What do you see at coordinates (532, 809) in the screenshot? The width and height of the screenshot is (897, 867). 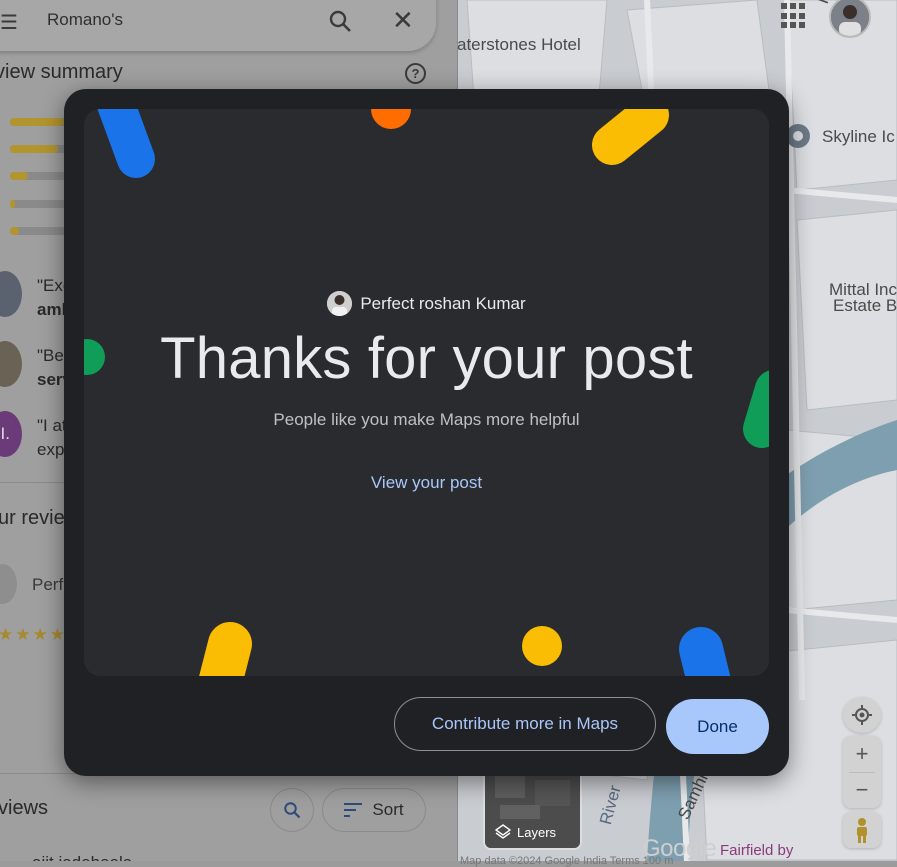 I see `layers-button: Layers` at bounding box center [532, 809].